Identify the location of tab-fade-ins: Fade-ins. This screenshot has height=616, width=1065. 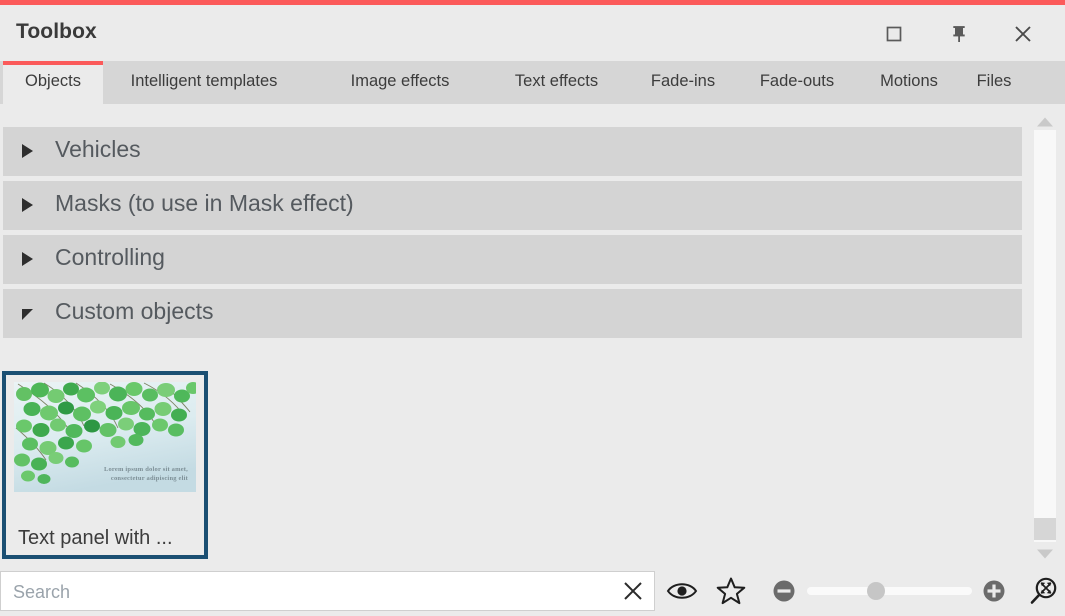
(683, 82).